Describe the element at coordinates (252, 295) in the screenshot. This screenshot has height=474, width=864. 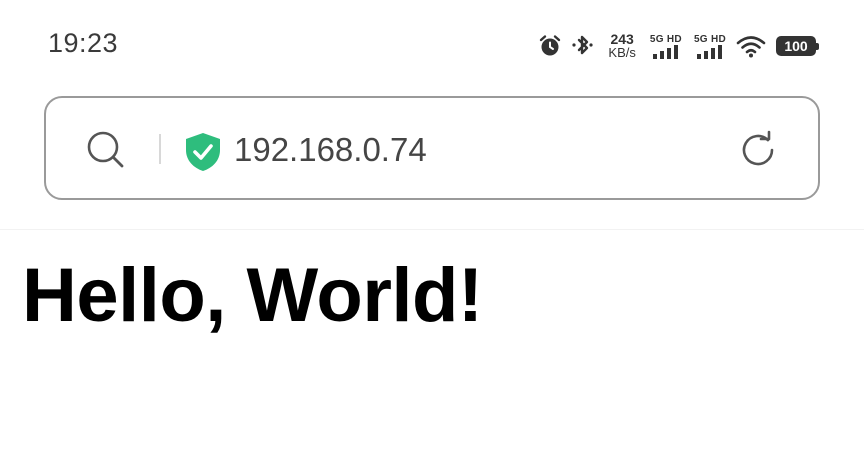
I see `page-heading: Hello, World!` at that location.